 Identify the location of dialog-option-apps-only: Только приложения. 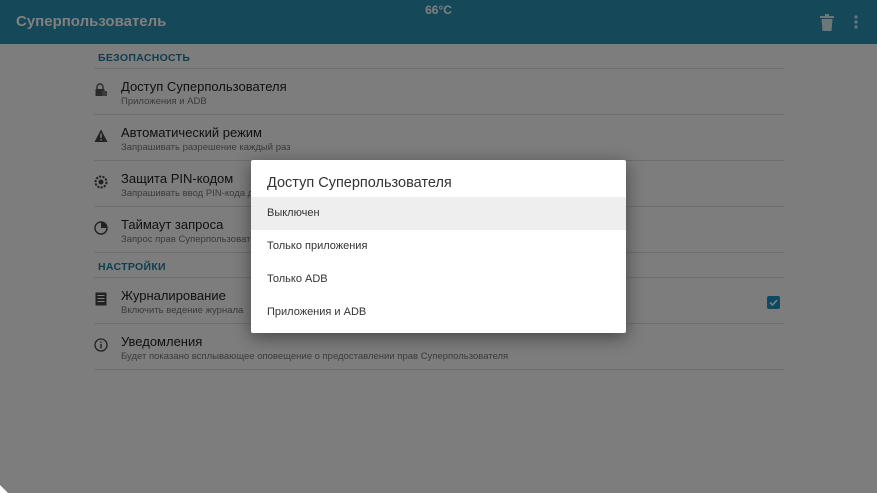
(438, 246).